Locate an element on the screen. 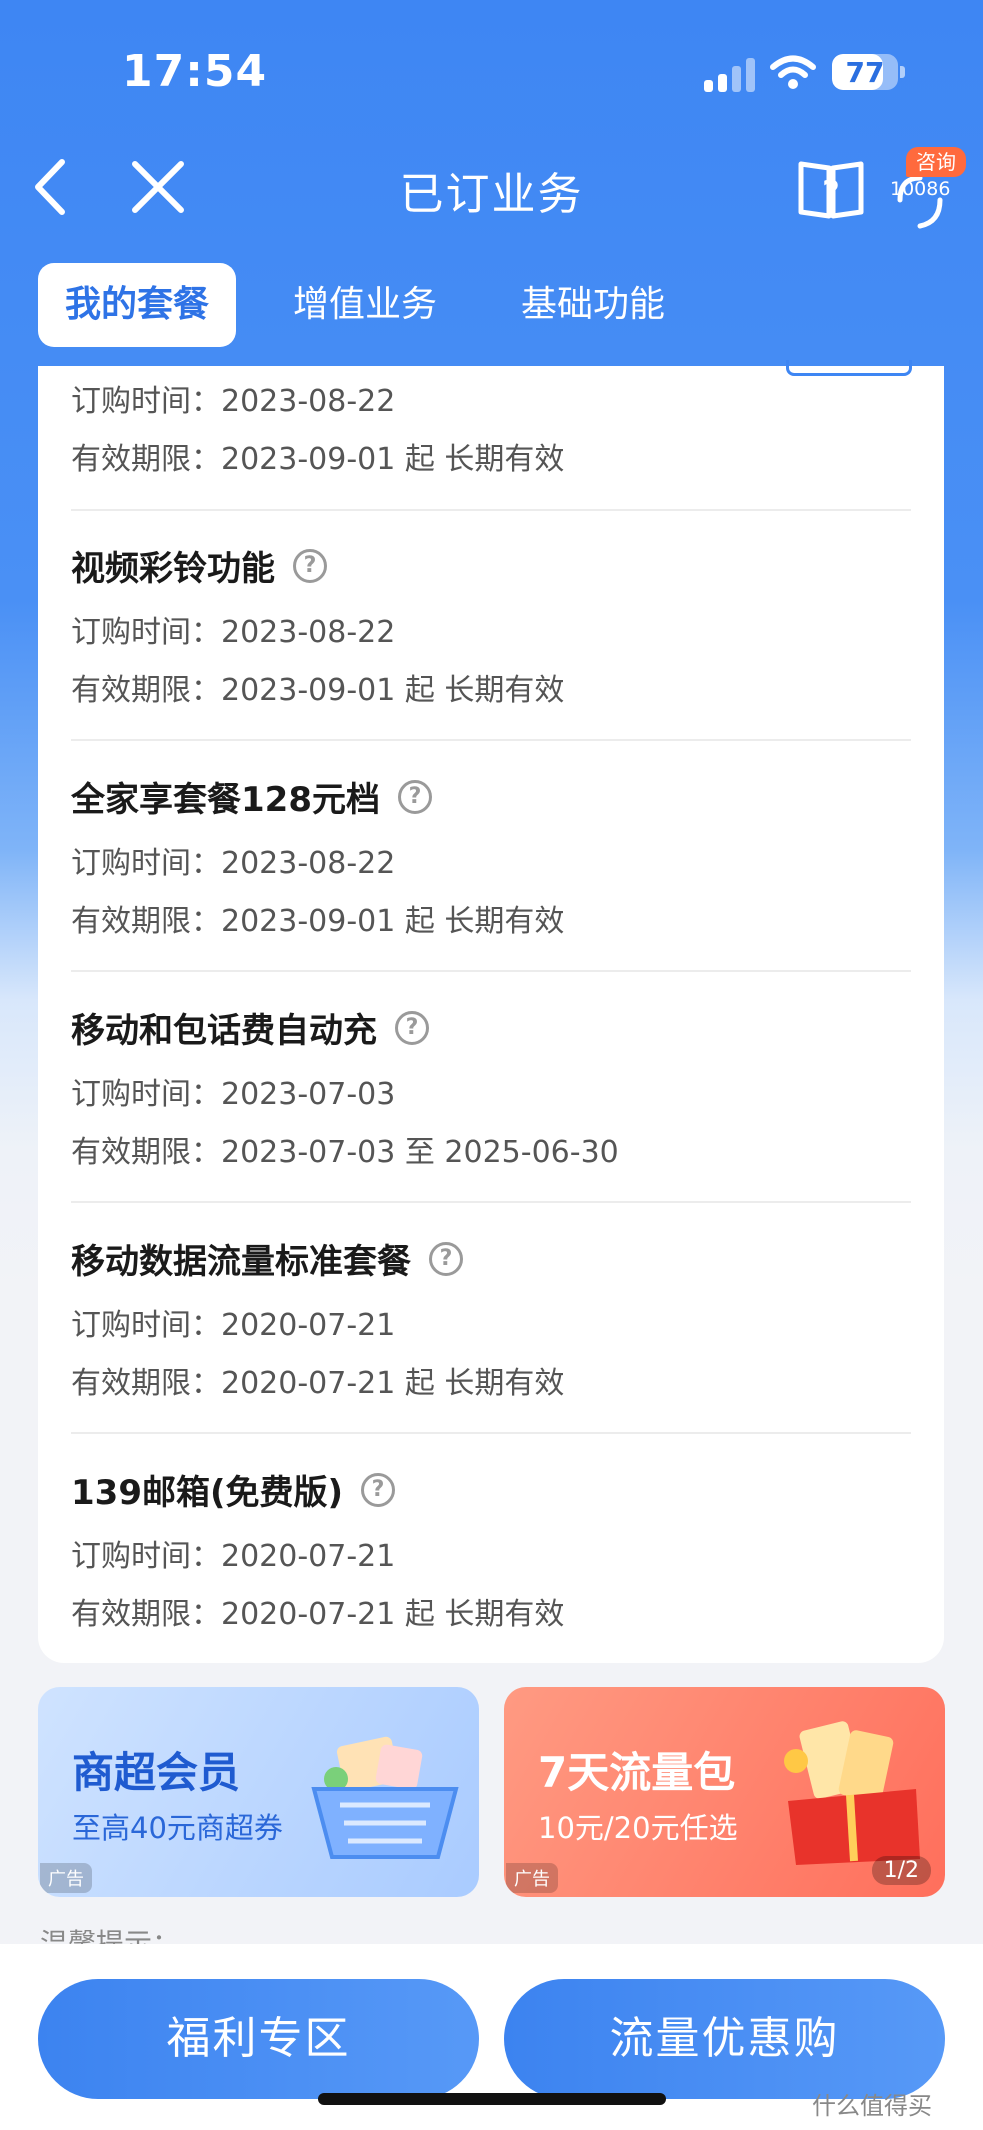 This screenshot has height=2130, width=983. wifi-icon is located at coordinates (793, 72).